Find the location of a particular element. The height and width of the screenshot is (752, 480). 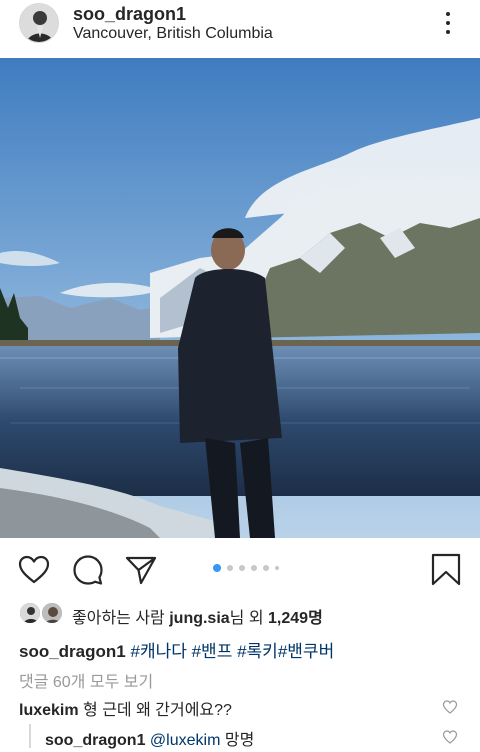

likes-summary: 좋아하는 사람 jung.sia님 외 1,249명 is located at coordinates (197, 616).